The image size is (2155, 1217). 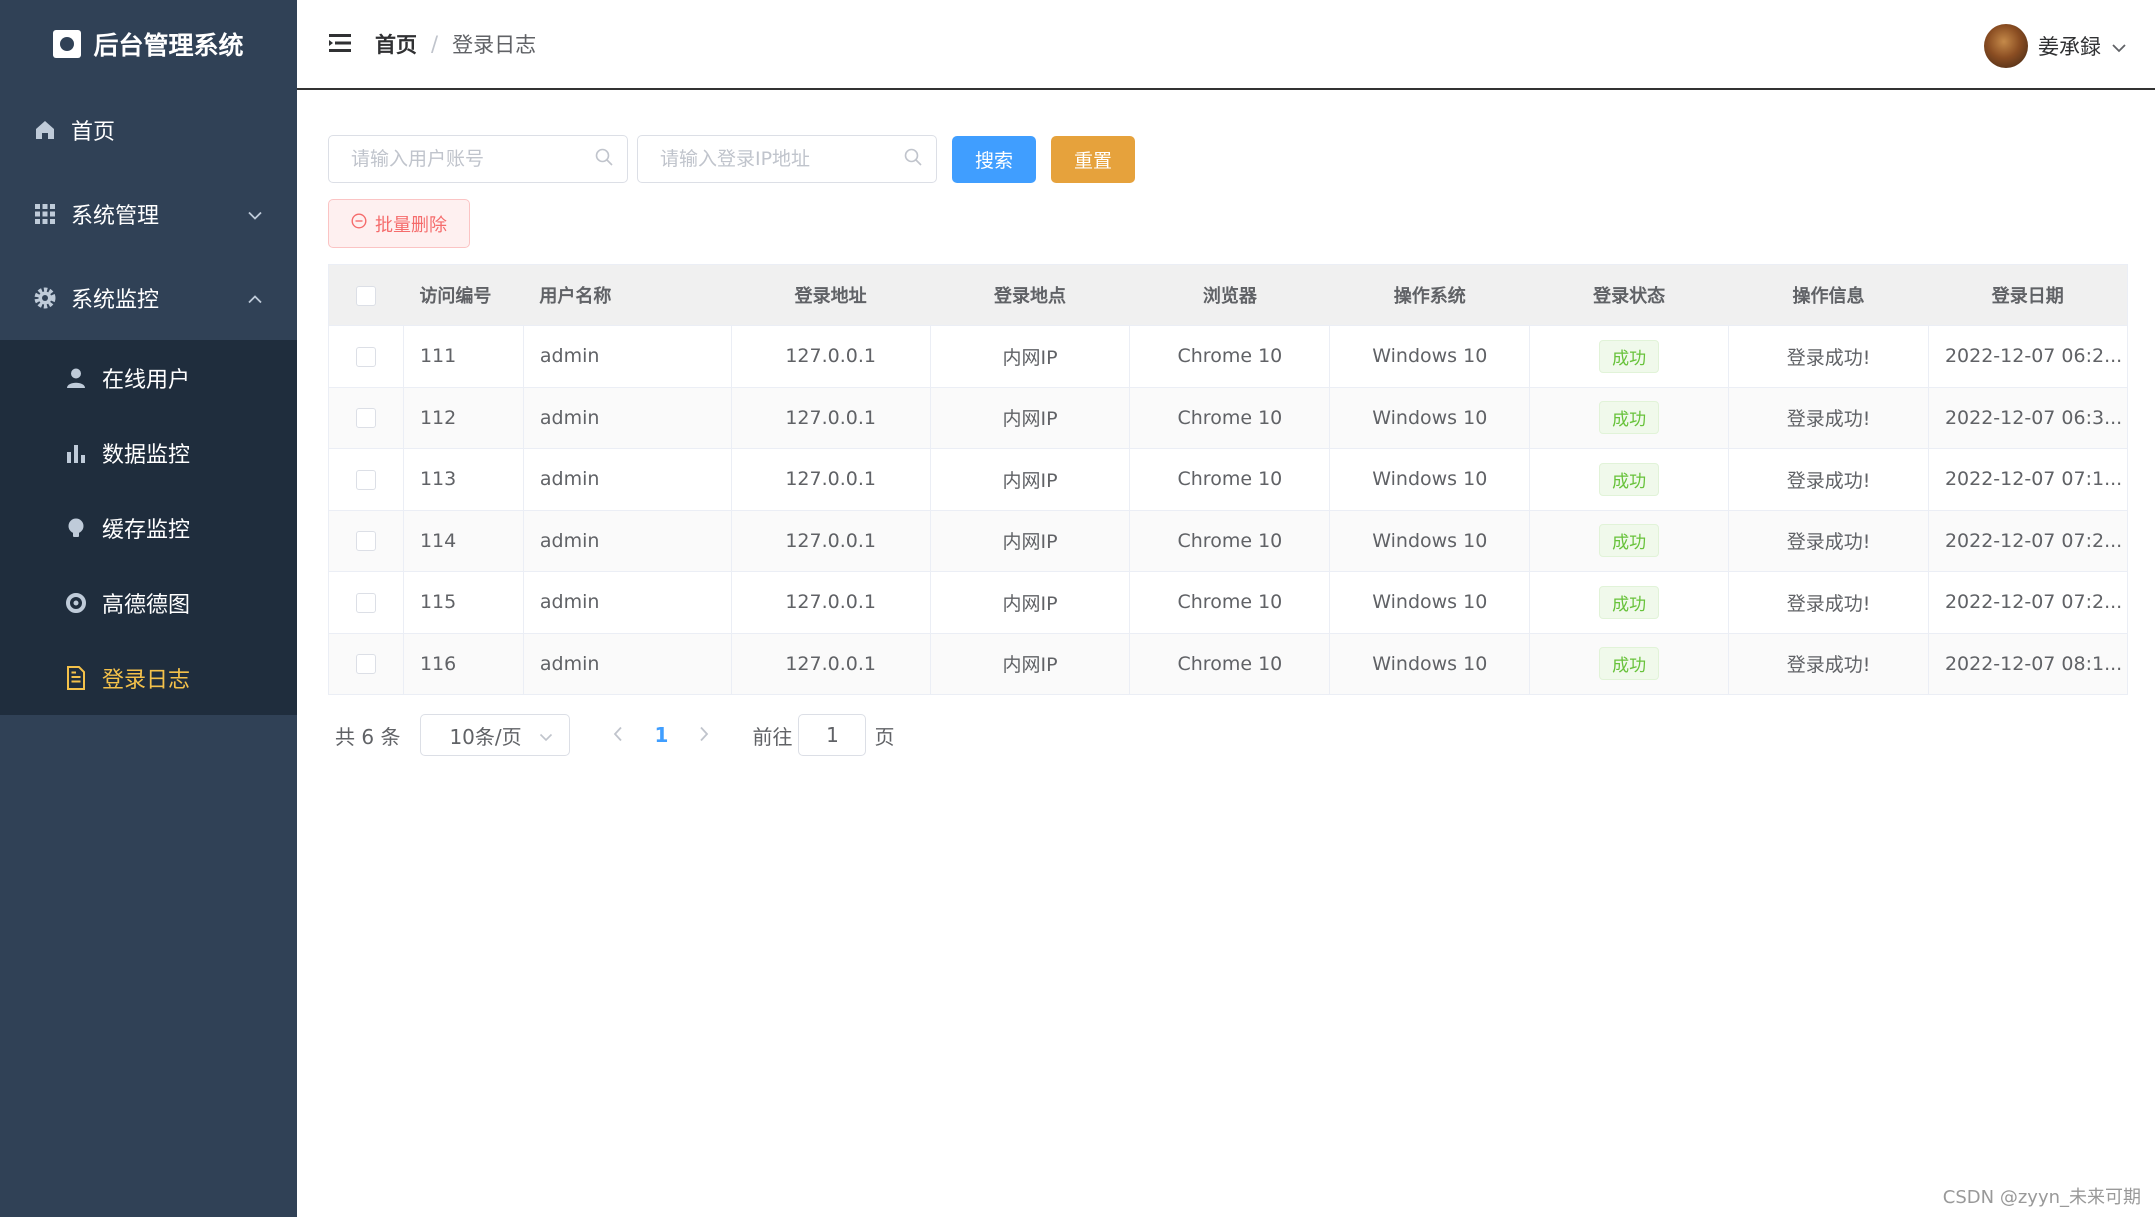 I want to click on column-header: 操作信息, so click(x=1828, y=295).